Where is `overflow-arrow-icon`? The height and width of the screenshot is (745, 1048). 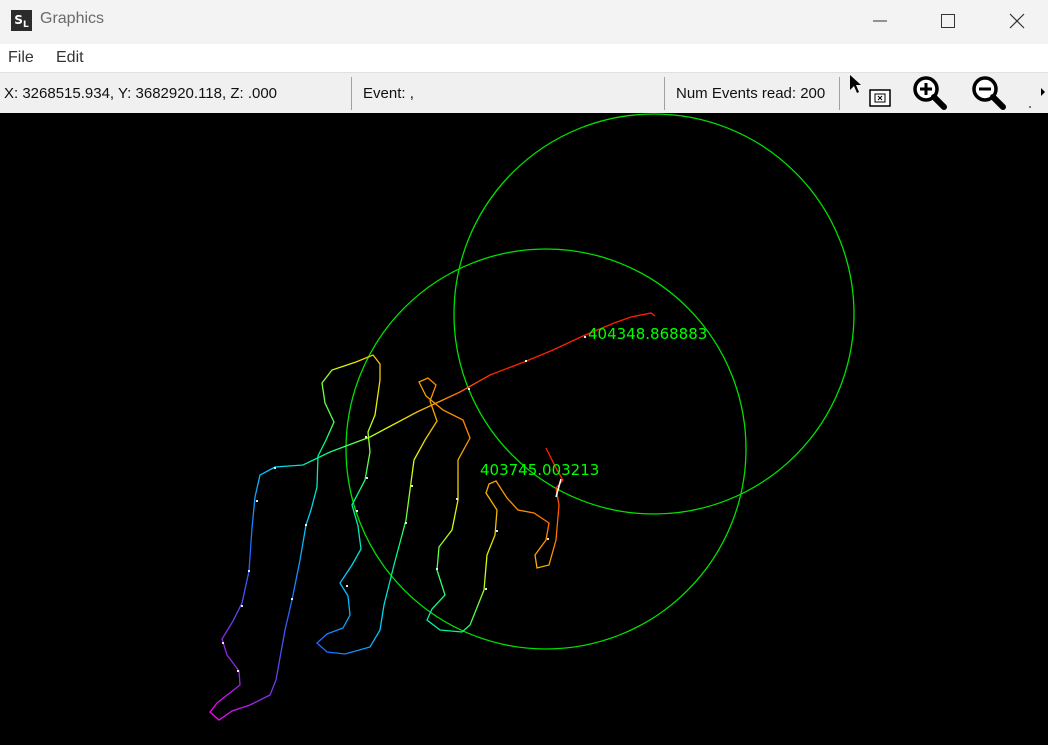
overflow-arrow-icon is located at coordinates (1037, 98).